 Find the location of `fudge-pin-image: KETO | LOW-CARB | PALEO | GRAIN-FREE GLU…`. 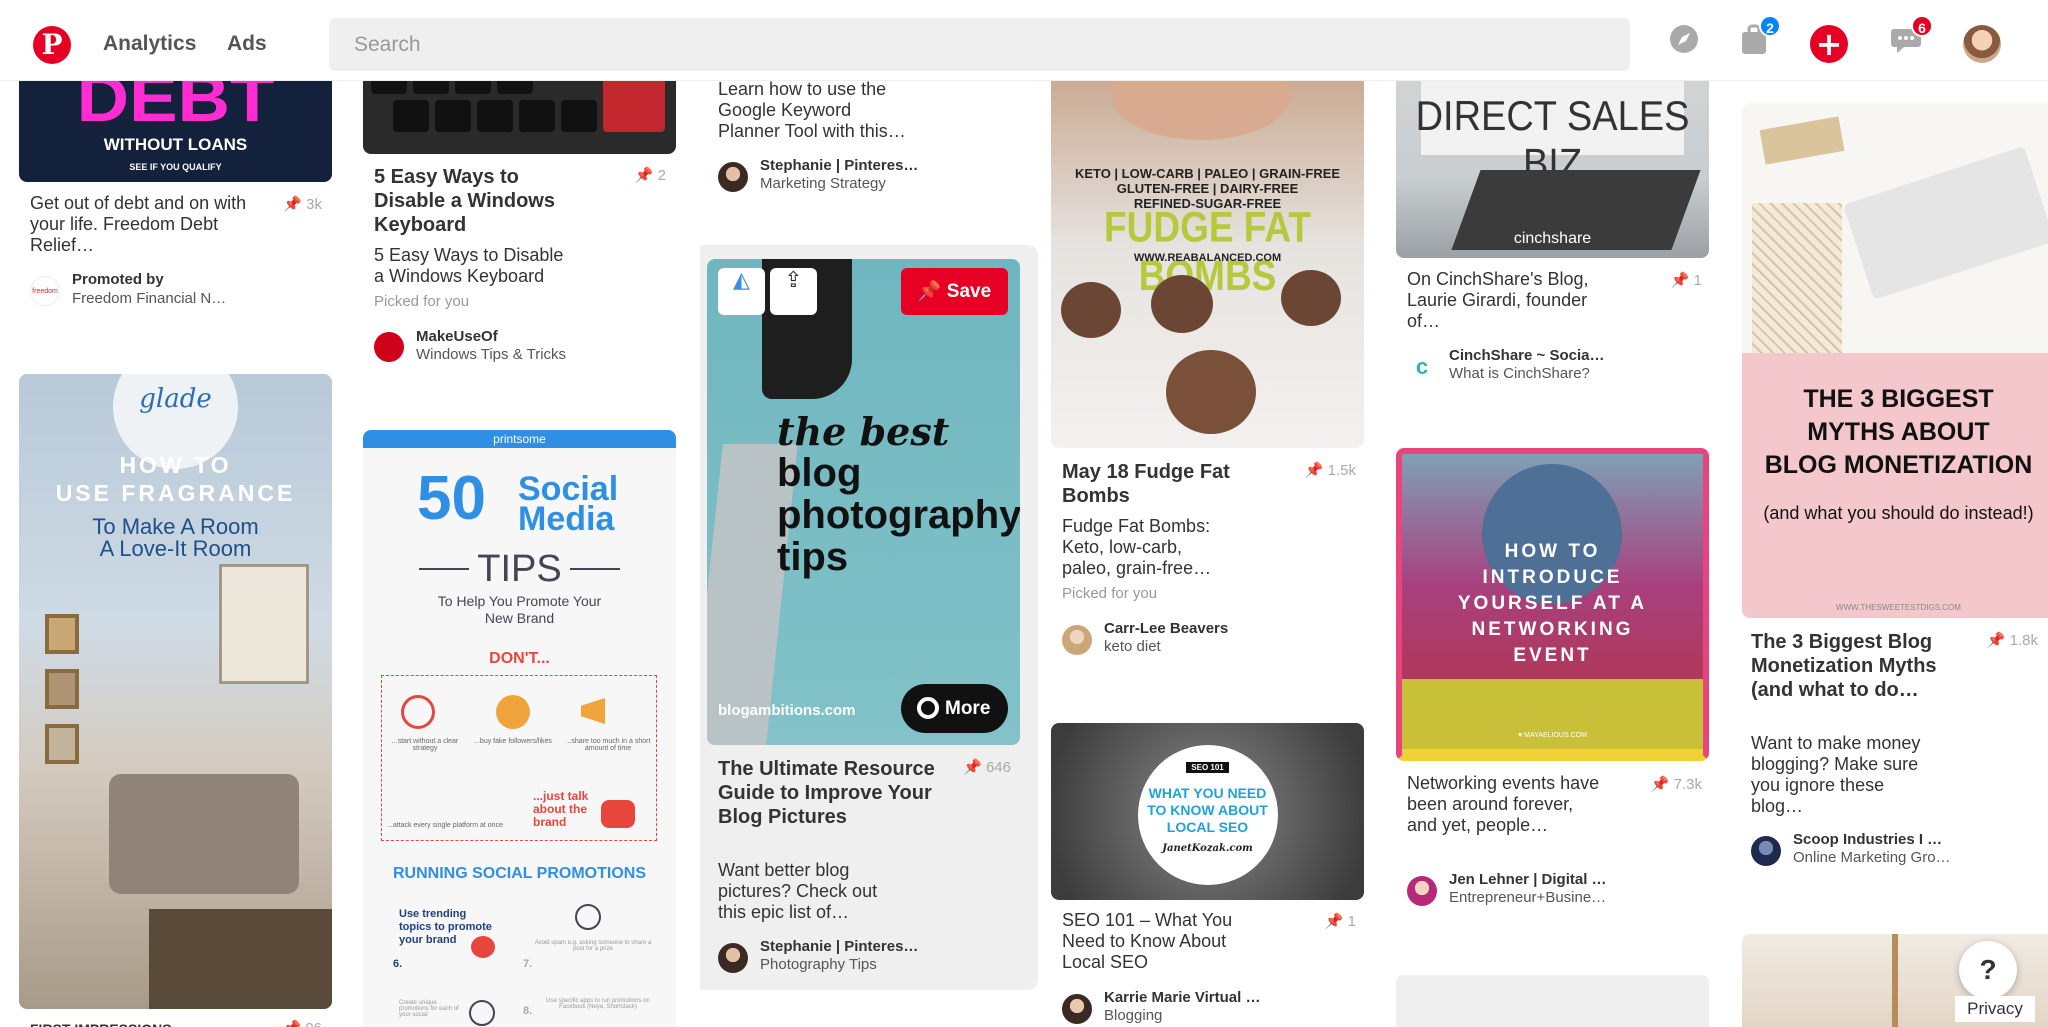

fudge-pin-image: KETO | LOW-CARB | PALEO | GRAIN-FREE GLU… is located at coordinates (1207, 254).